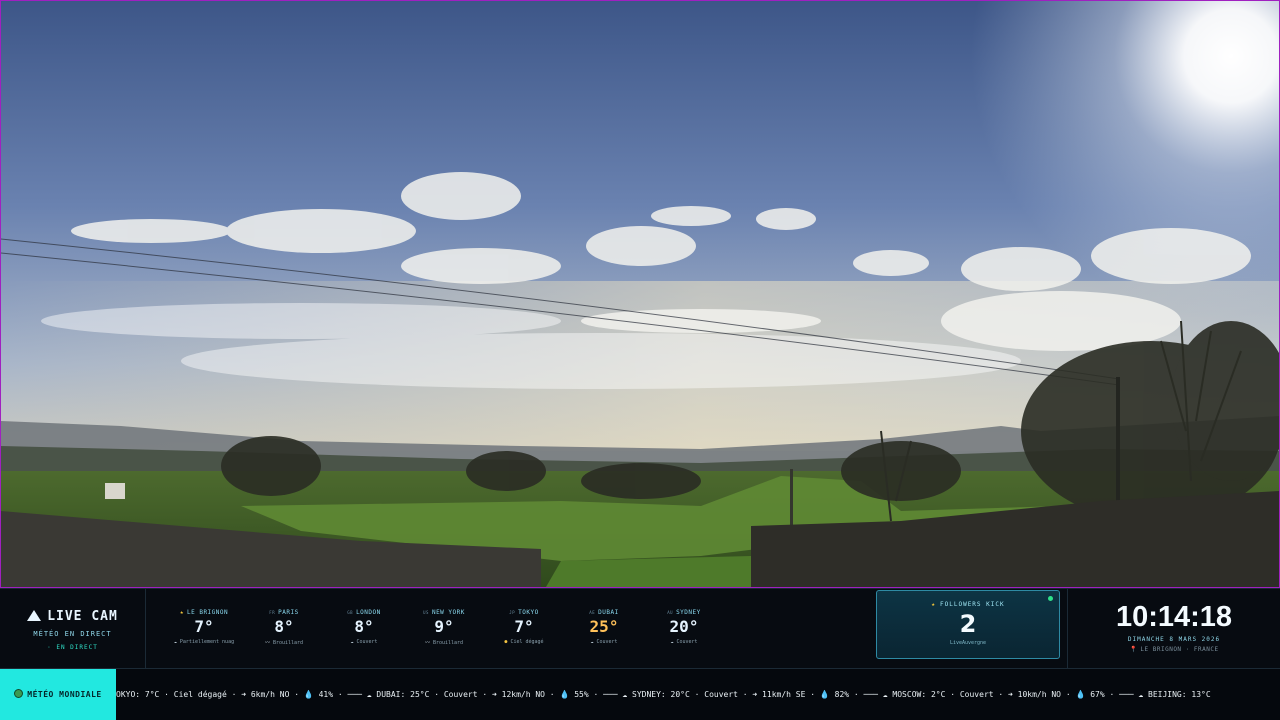 The image size is (1280, 720). I want to click on globe-icon, so click(19, 693).